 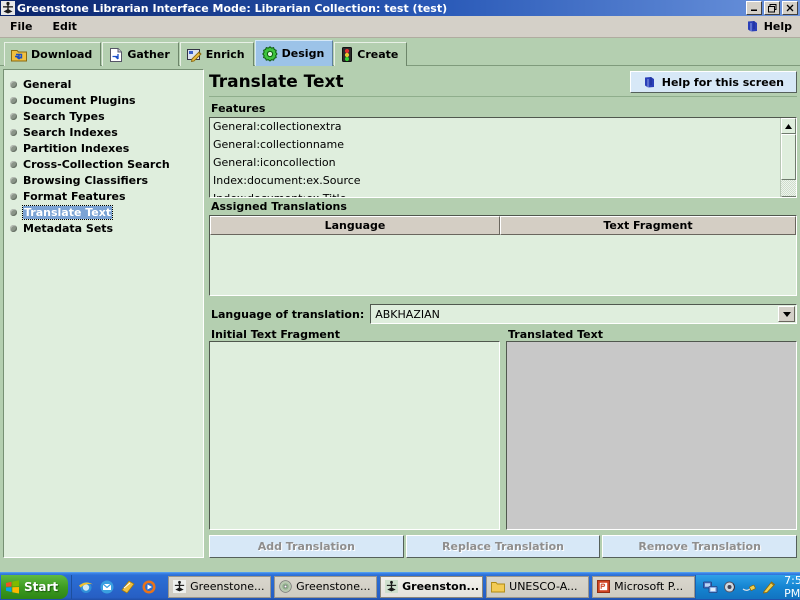 I want to click on sidebar-item-browsing-classifiers: Browsing Classifiers, so click(x=104, y=180).